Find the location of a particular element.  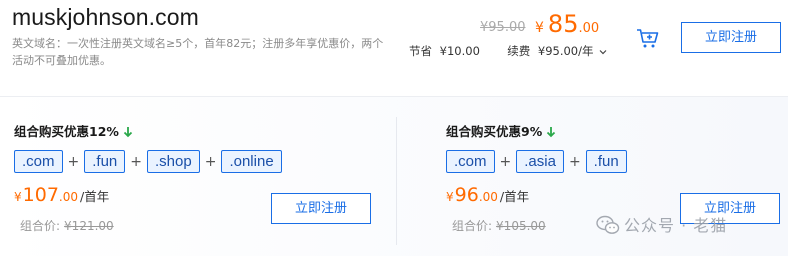

combo-old-price: ¥121.00 is located at coordinates (89, 226).